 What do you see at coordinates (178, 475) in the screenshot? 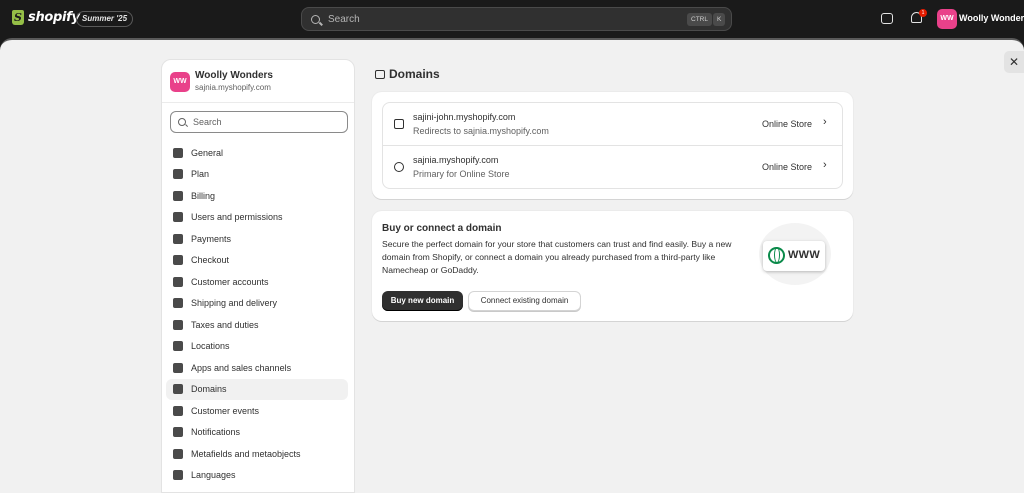
I see `language-icon` at bounding box center [178, 475].